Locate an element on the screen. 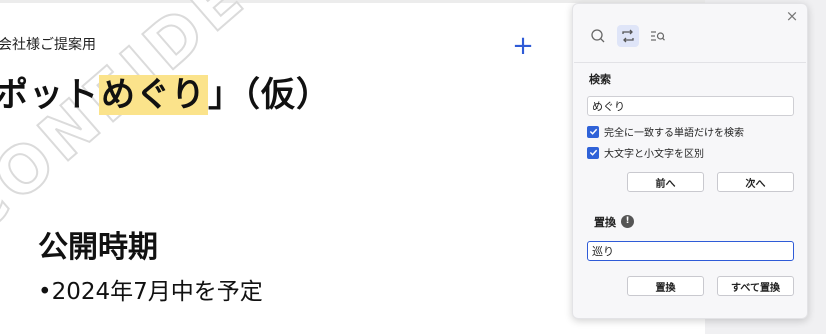 The width and height of the screenshot is (826, 334). slide-title: ポットめぐり」（仮） is located at coordinates (165, 95).